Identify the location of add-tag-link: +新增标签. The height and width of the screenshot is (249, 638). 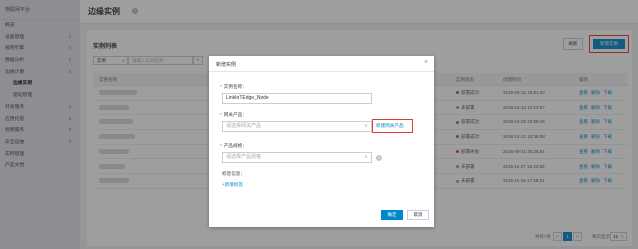
(232, 185).